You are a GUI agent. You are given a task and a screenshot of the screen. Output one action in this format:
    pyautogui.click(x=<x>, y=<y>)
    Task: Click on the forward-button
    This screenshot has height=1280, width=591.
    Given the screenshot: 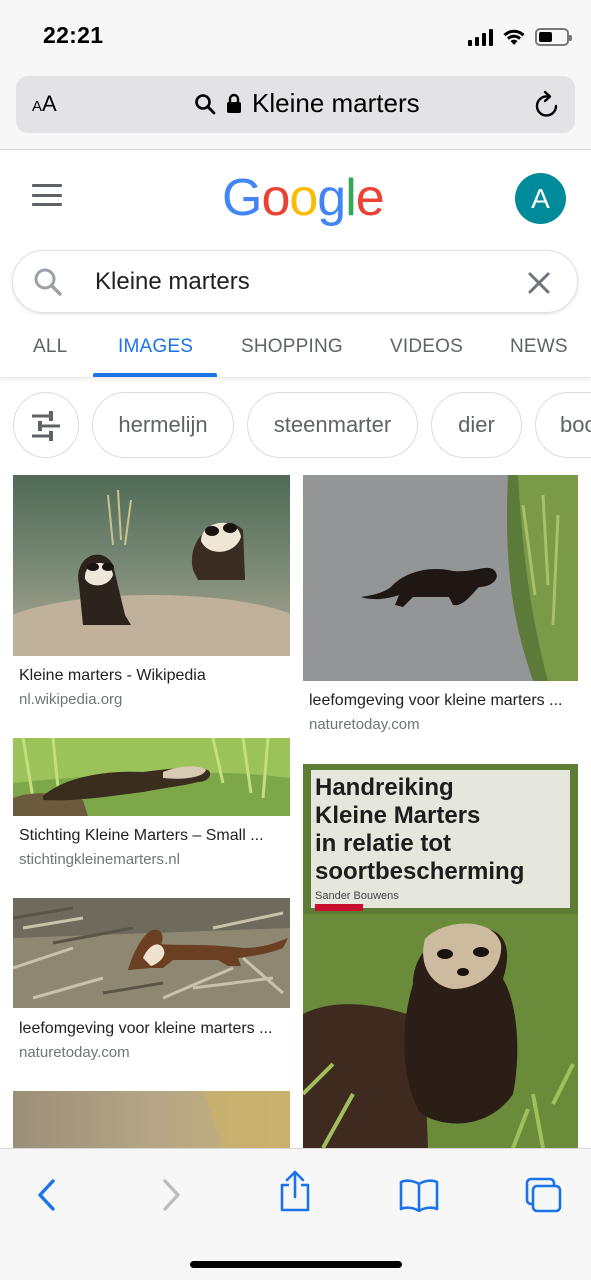 What is the action you would take?
    pyautogui.click(x=172, y=1195)
    